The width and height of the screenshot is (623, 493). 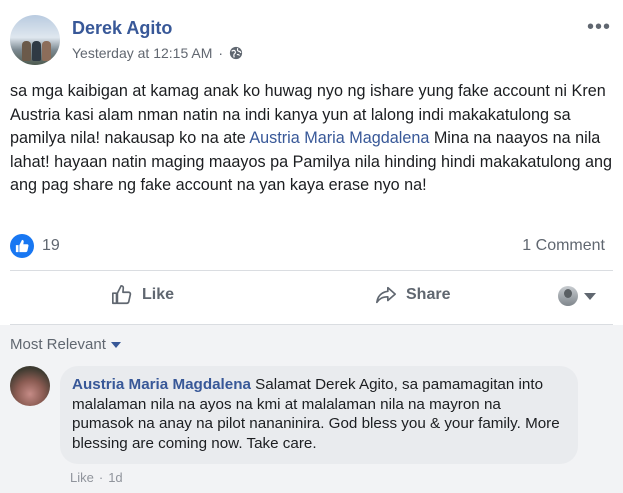 What do you see at coordinates (58, 344) in the screenshot?
I see `sort-label: Most Relevant` at bounding box center [58, 344].